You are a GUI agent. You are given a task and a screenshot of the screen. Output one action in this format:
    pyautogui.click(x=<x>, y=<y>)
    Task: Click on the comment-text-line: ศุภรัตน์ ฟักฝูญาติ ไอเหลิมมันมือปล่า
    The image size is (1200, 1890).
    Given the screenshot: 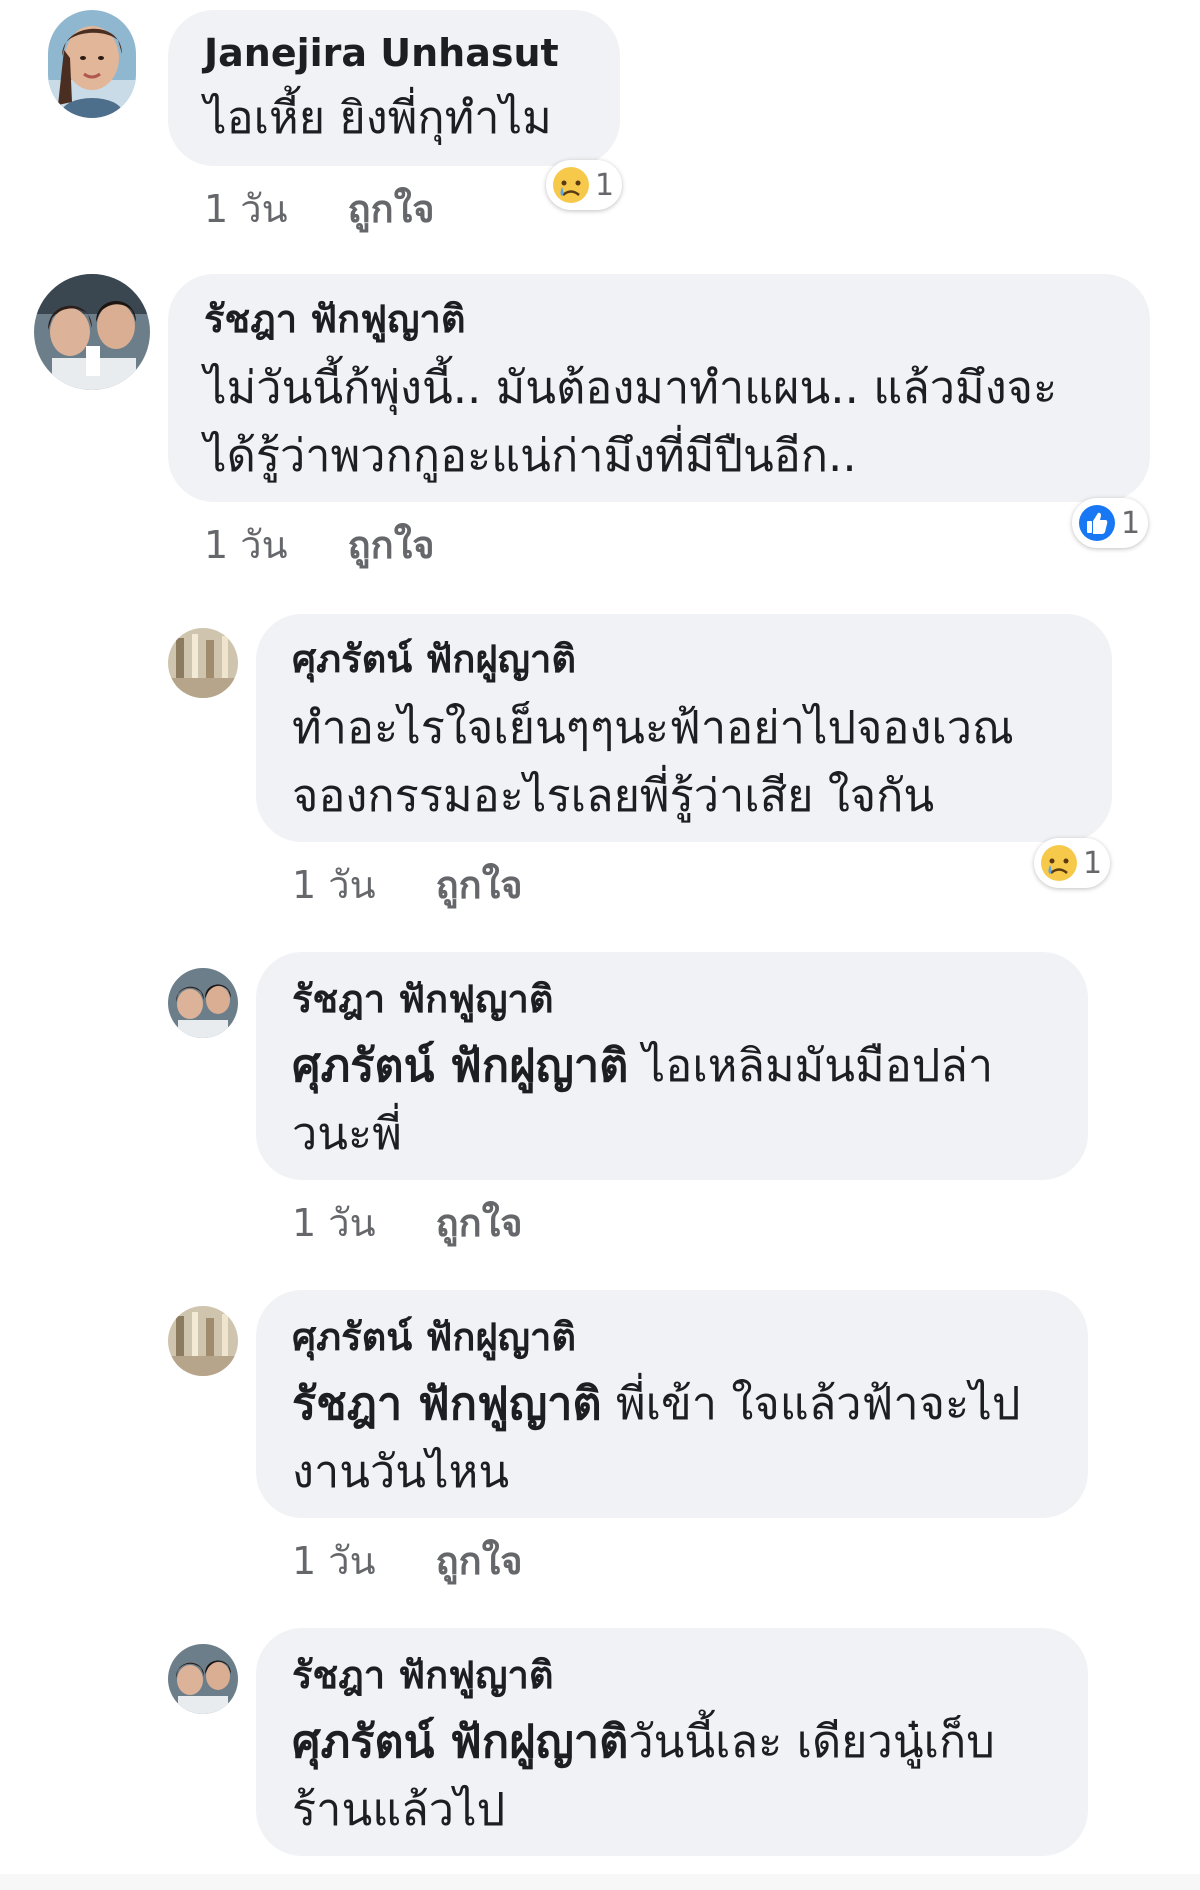 What is the action you would take?
    pyautogui.click(x=642, y=1066)
    